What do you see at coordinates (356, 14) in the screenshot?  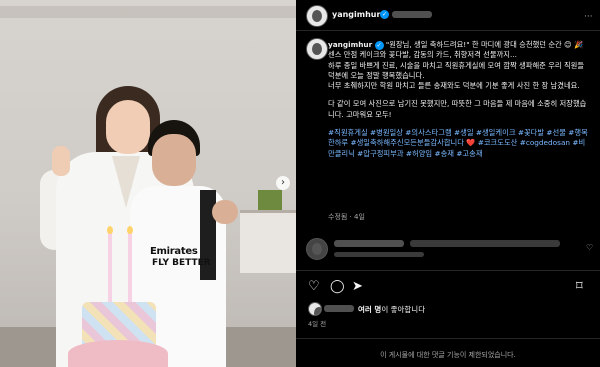 I see `header-username: yangimhur` at bounding box center [356, 14].